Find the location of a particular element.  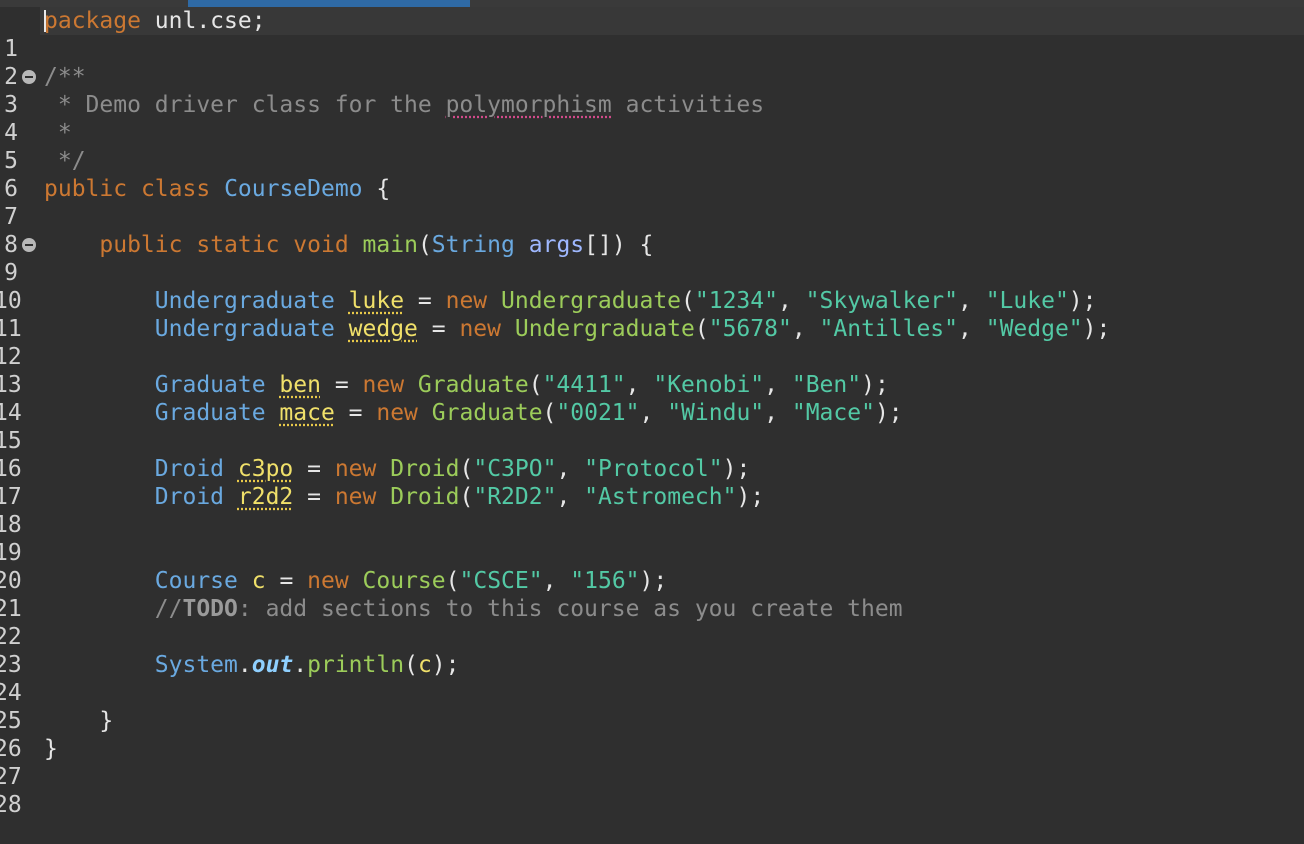

code-line: 25 is located at coordinates (27, 706).